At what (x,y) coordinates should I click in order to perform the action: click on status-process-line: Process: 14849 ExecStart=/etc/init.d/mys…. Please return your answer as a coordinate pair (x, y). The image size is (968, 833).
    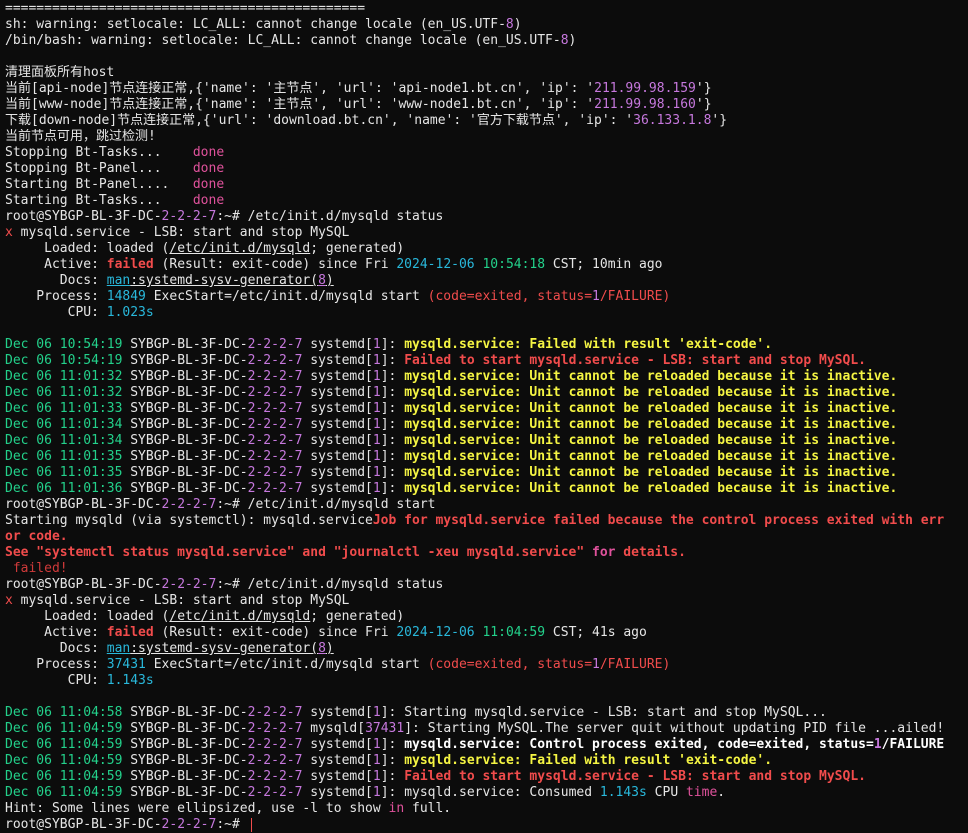
    Looking at the image, I should click on (338, 296).